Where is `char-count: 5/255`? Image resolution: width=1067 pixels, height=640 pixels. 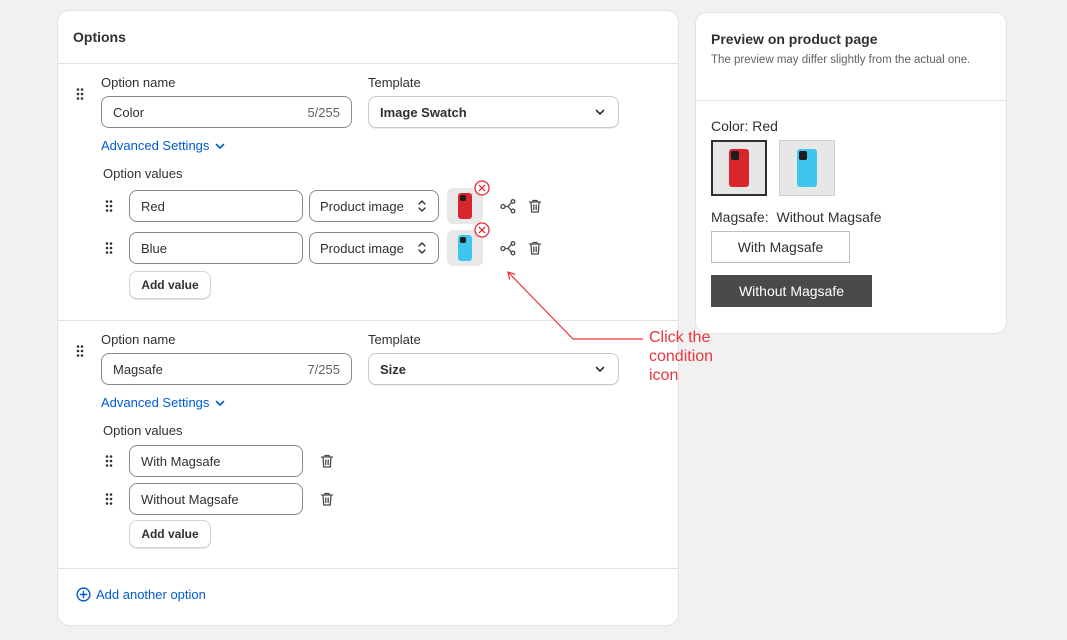 char-count: 5/255 is located at coordinates (323, 112).